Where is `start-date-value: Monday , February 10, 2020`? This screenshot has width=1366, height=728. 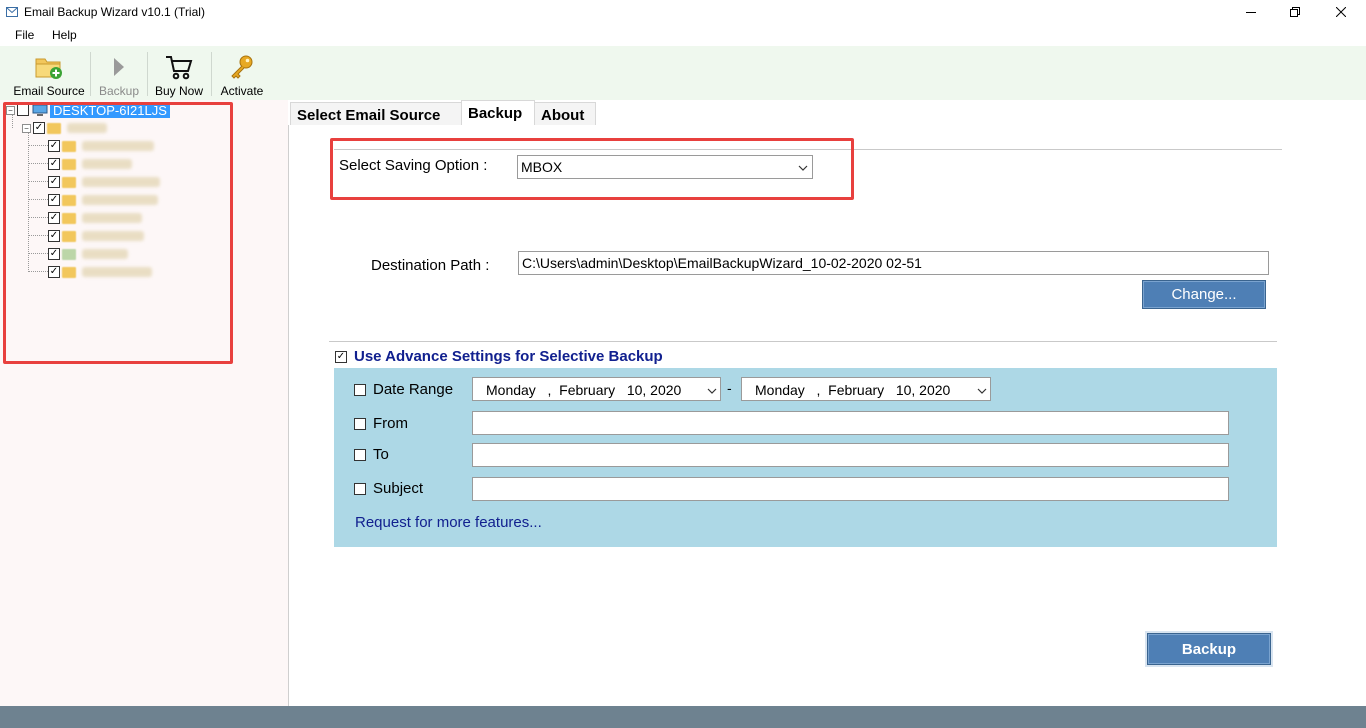
start-date-value: Monday , February 10, 2020 is located at coordinates (584, 390).